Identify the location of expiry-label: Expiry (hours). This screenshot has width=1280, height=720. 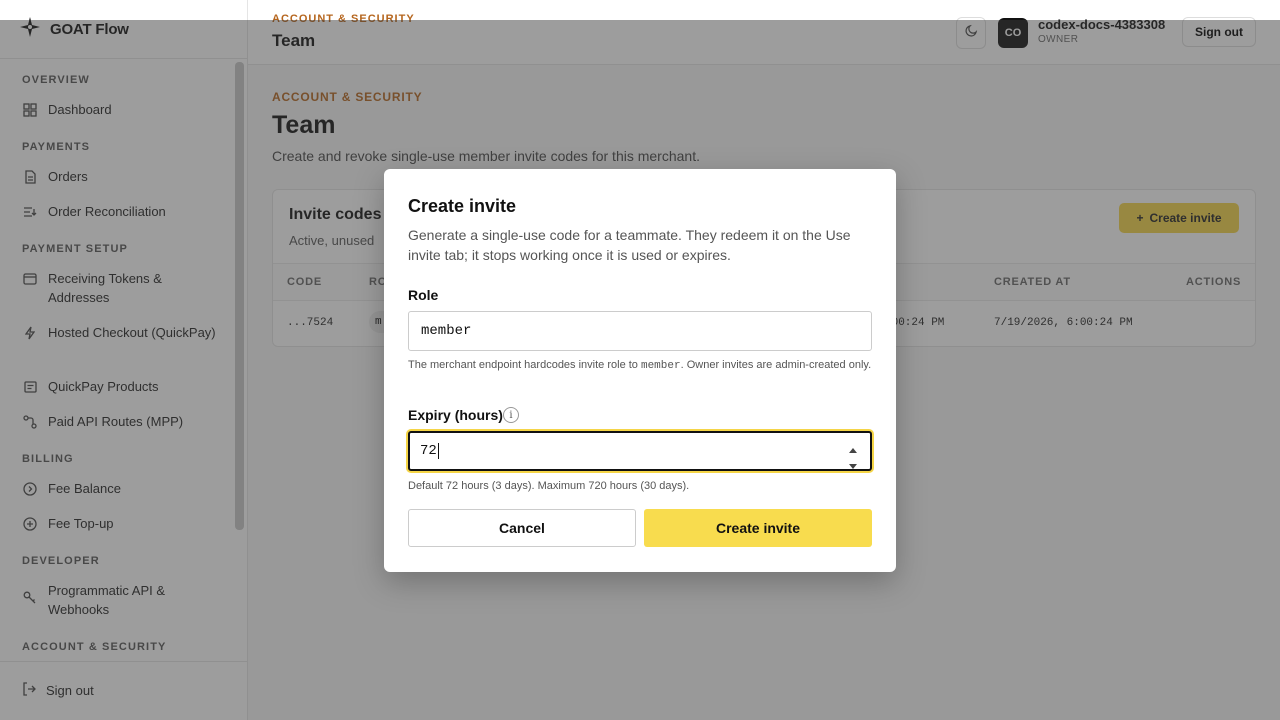
(455, 415).